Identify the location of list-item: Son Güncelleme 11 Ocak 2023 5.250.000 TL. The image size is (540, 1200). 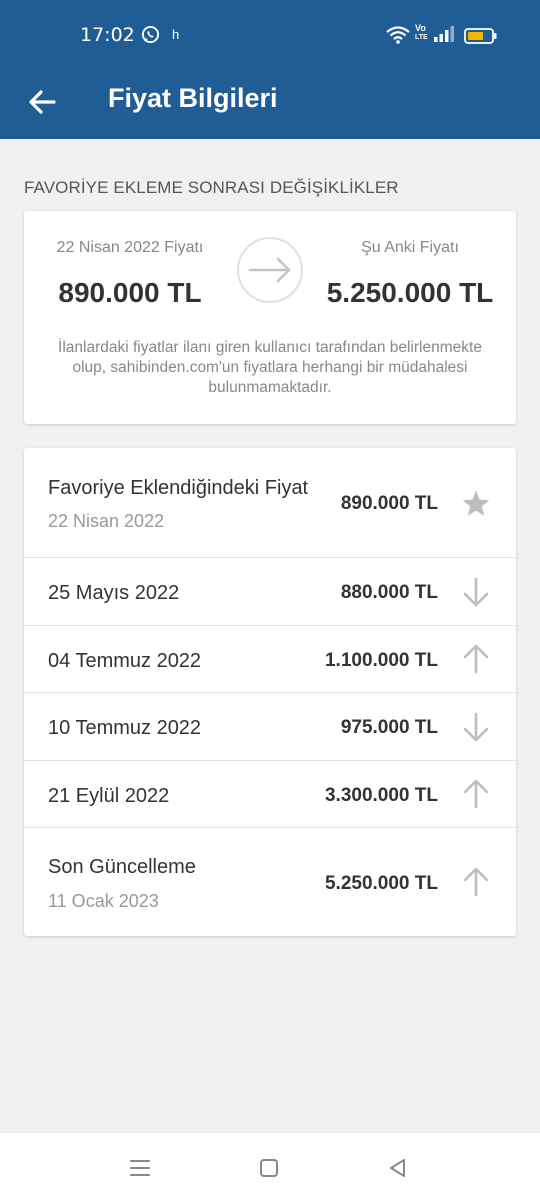
(270, 881).